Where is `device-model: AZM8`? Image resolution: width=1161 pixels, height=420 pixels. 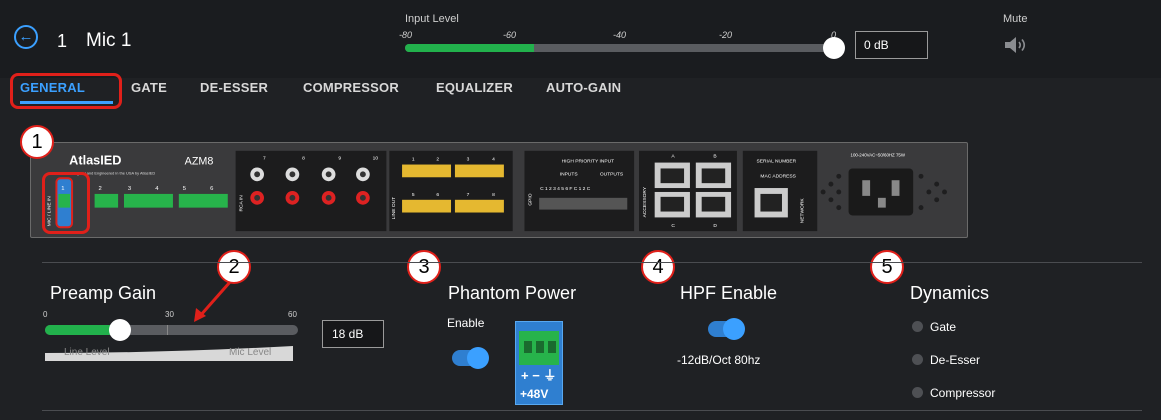 device-model: AZM8 is located at coordinates (199, 162).